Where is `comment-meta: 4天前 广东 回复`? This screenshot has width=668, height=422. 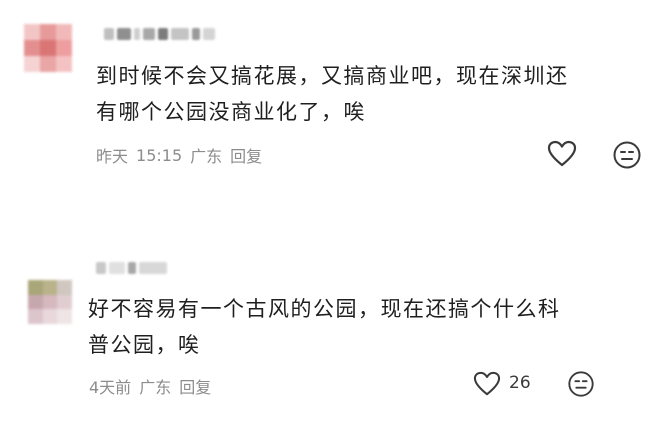 comment-meta: 4天前 广东 回复 is located at coordinates (150, 386).